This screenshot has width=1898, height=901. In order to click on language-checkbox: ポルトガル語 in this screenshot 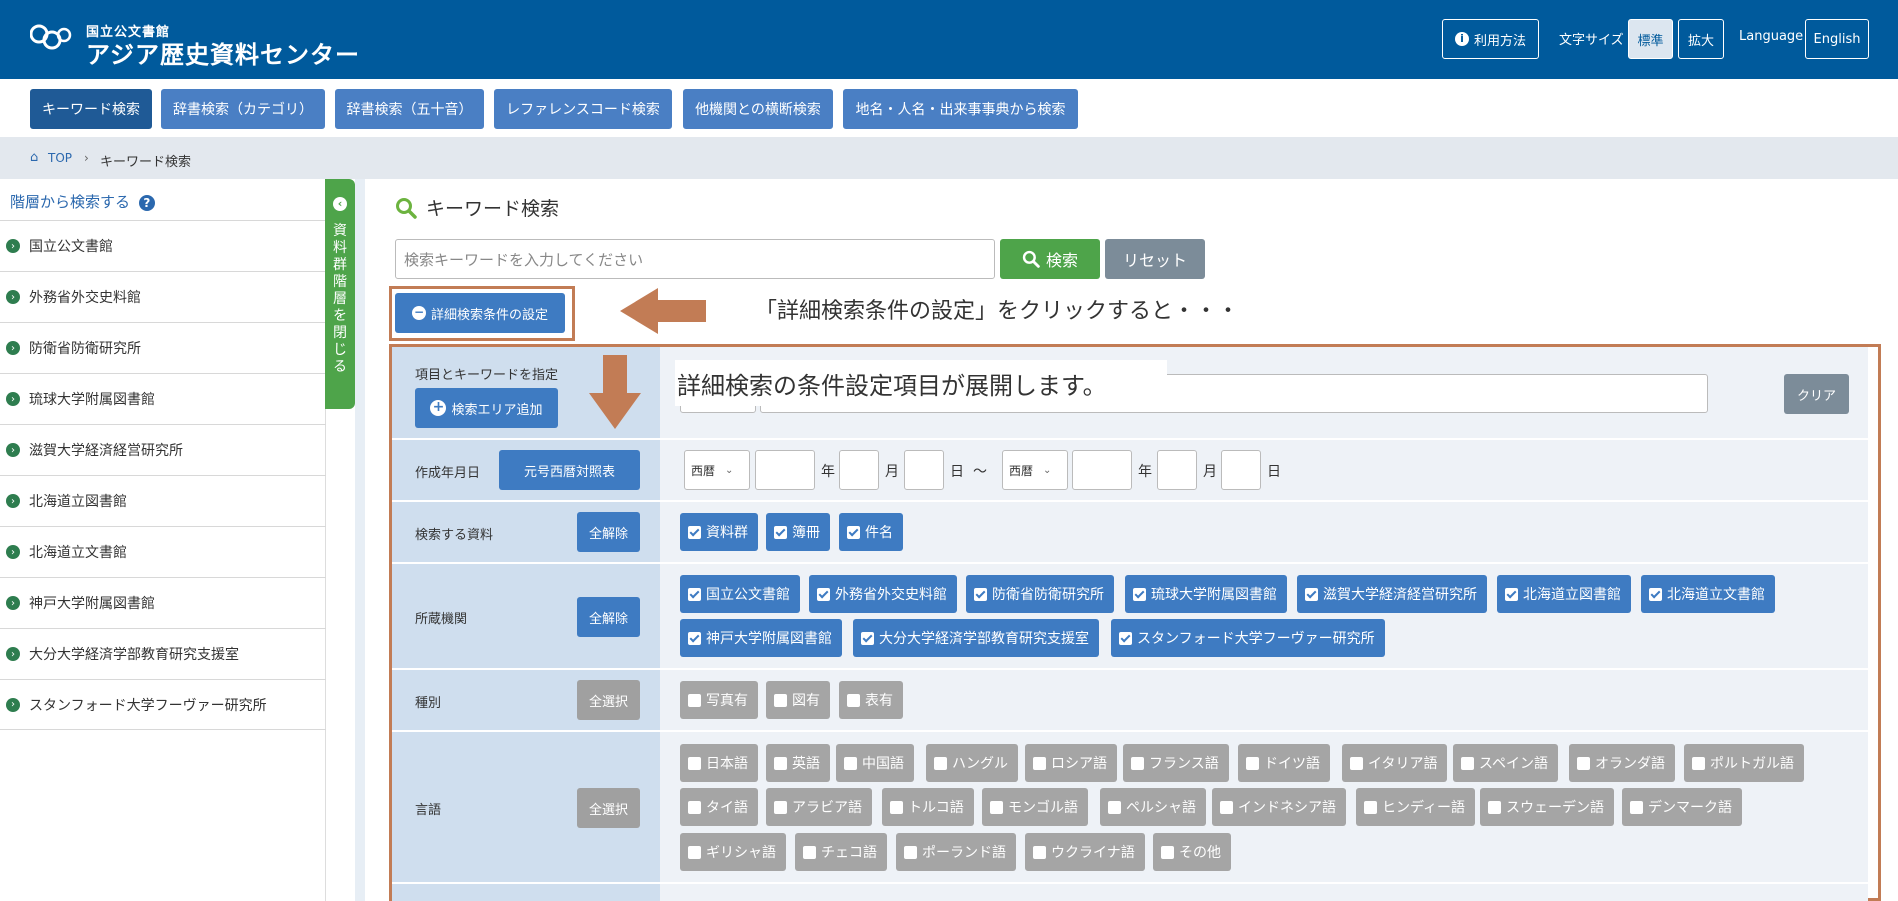, I will do `click(1744, 763)`.